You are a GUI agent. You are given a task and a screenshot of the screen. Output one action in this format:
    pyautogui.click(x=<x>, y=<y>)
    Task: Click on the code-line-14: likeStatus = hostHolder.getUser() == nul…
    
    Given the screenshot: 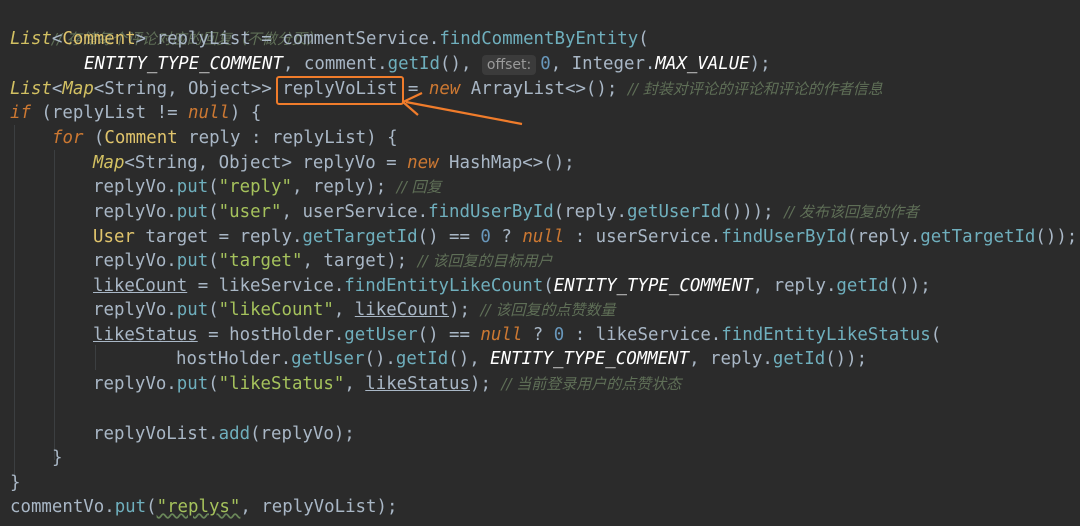 What is the action you would take?
    pyautogui.click(x=517, y=335)
    